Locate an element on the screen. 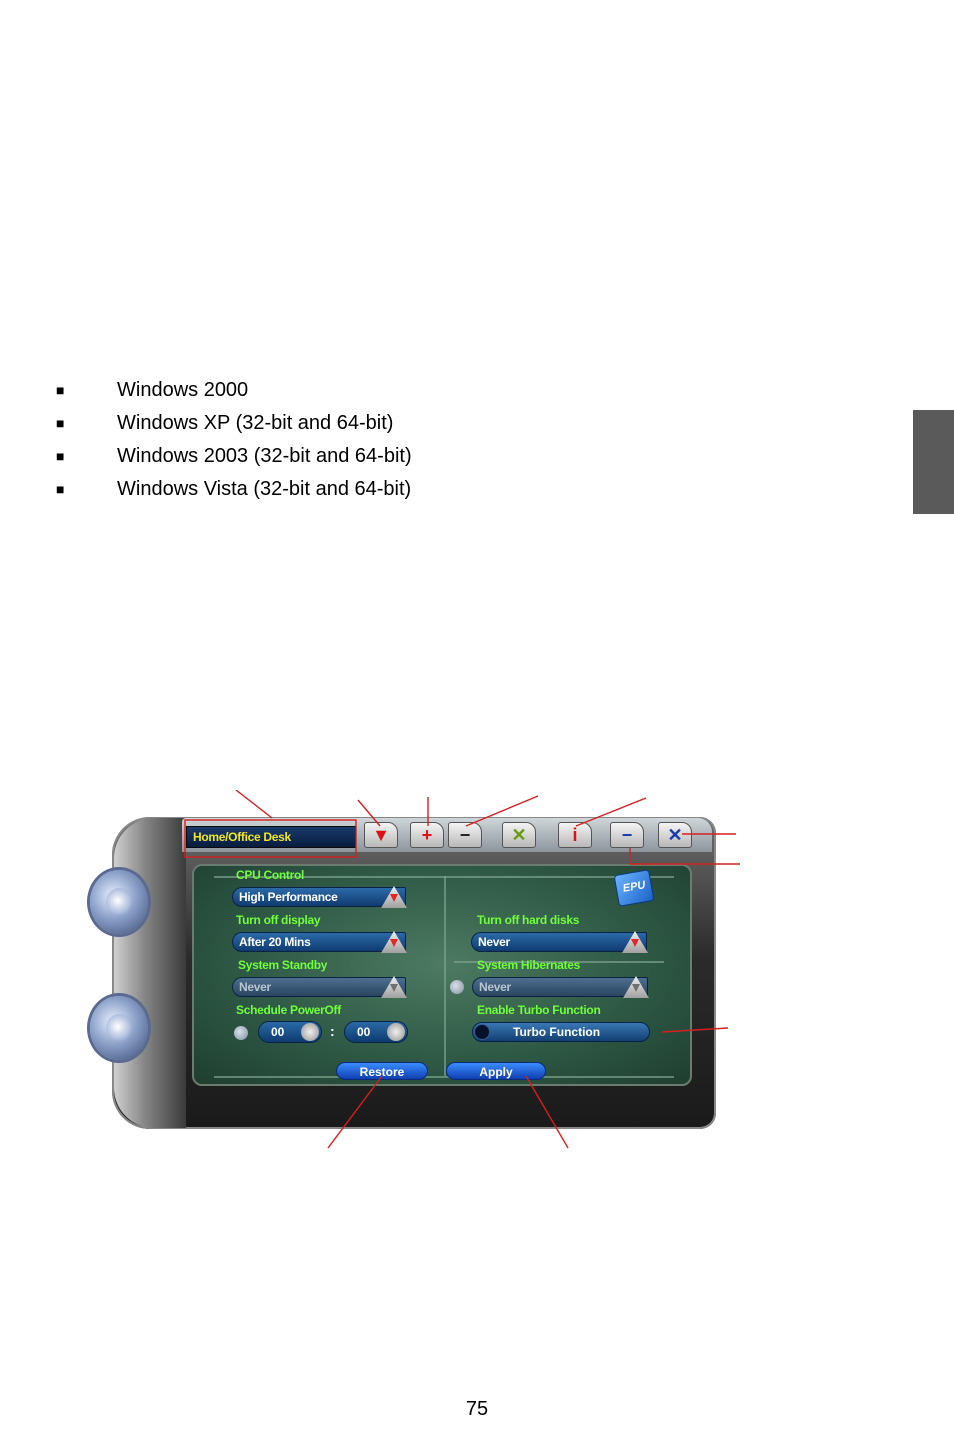 The width and height of the screenshot is (954, 1452). os-item: ■ Windows 2003 (32-bit and 64-bit) is located at coordinates (300, 456).